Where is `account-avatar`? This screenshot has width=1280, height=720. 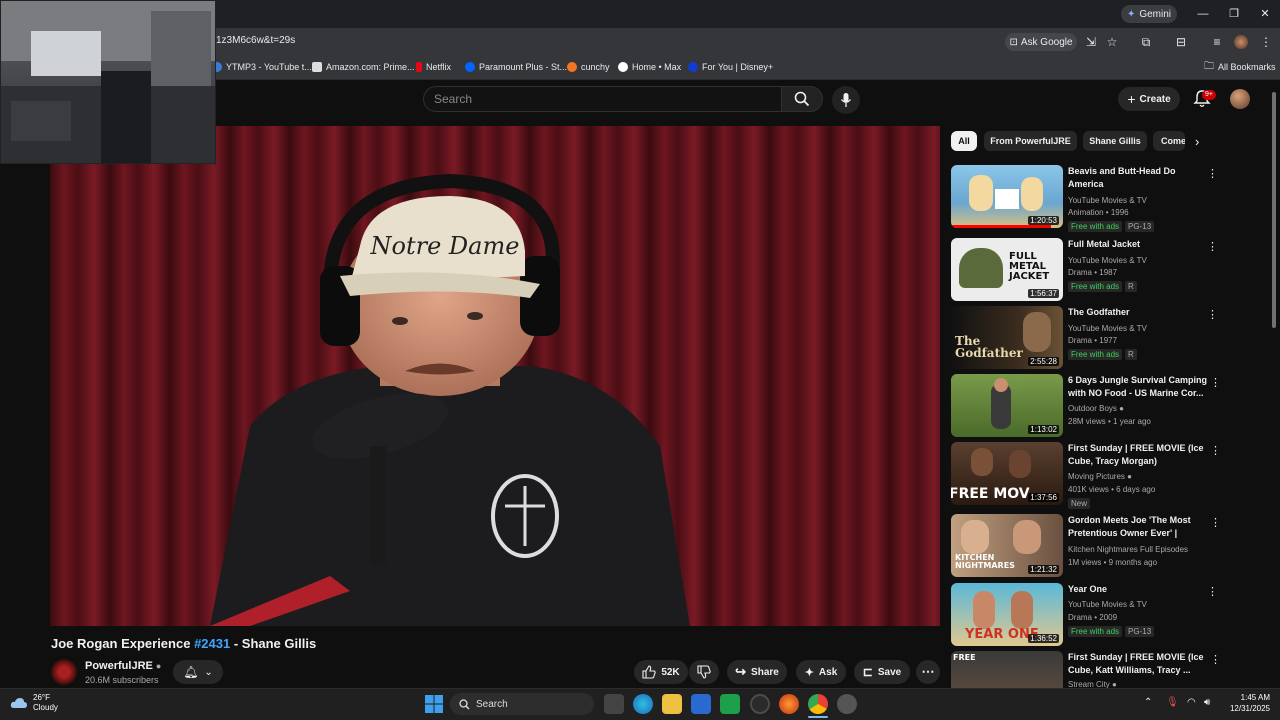
account-avatar is located at coordinates (1240, 99).